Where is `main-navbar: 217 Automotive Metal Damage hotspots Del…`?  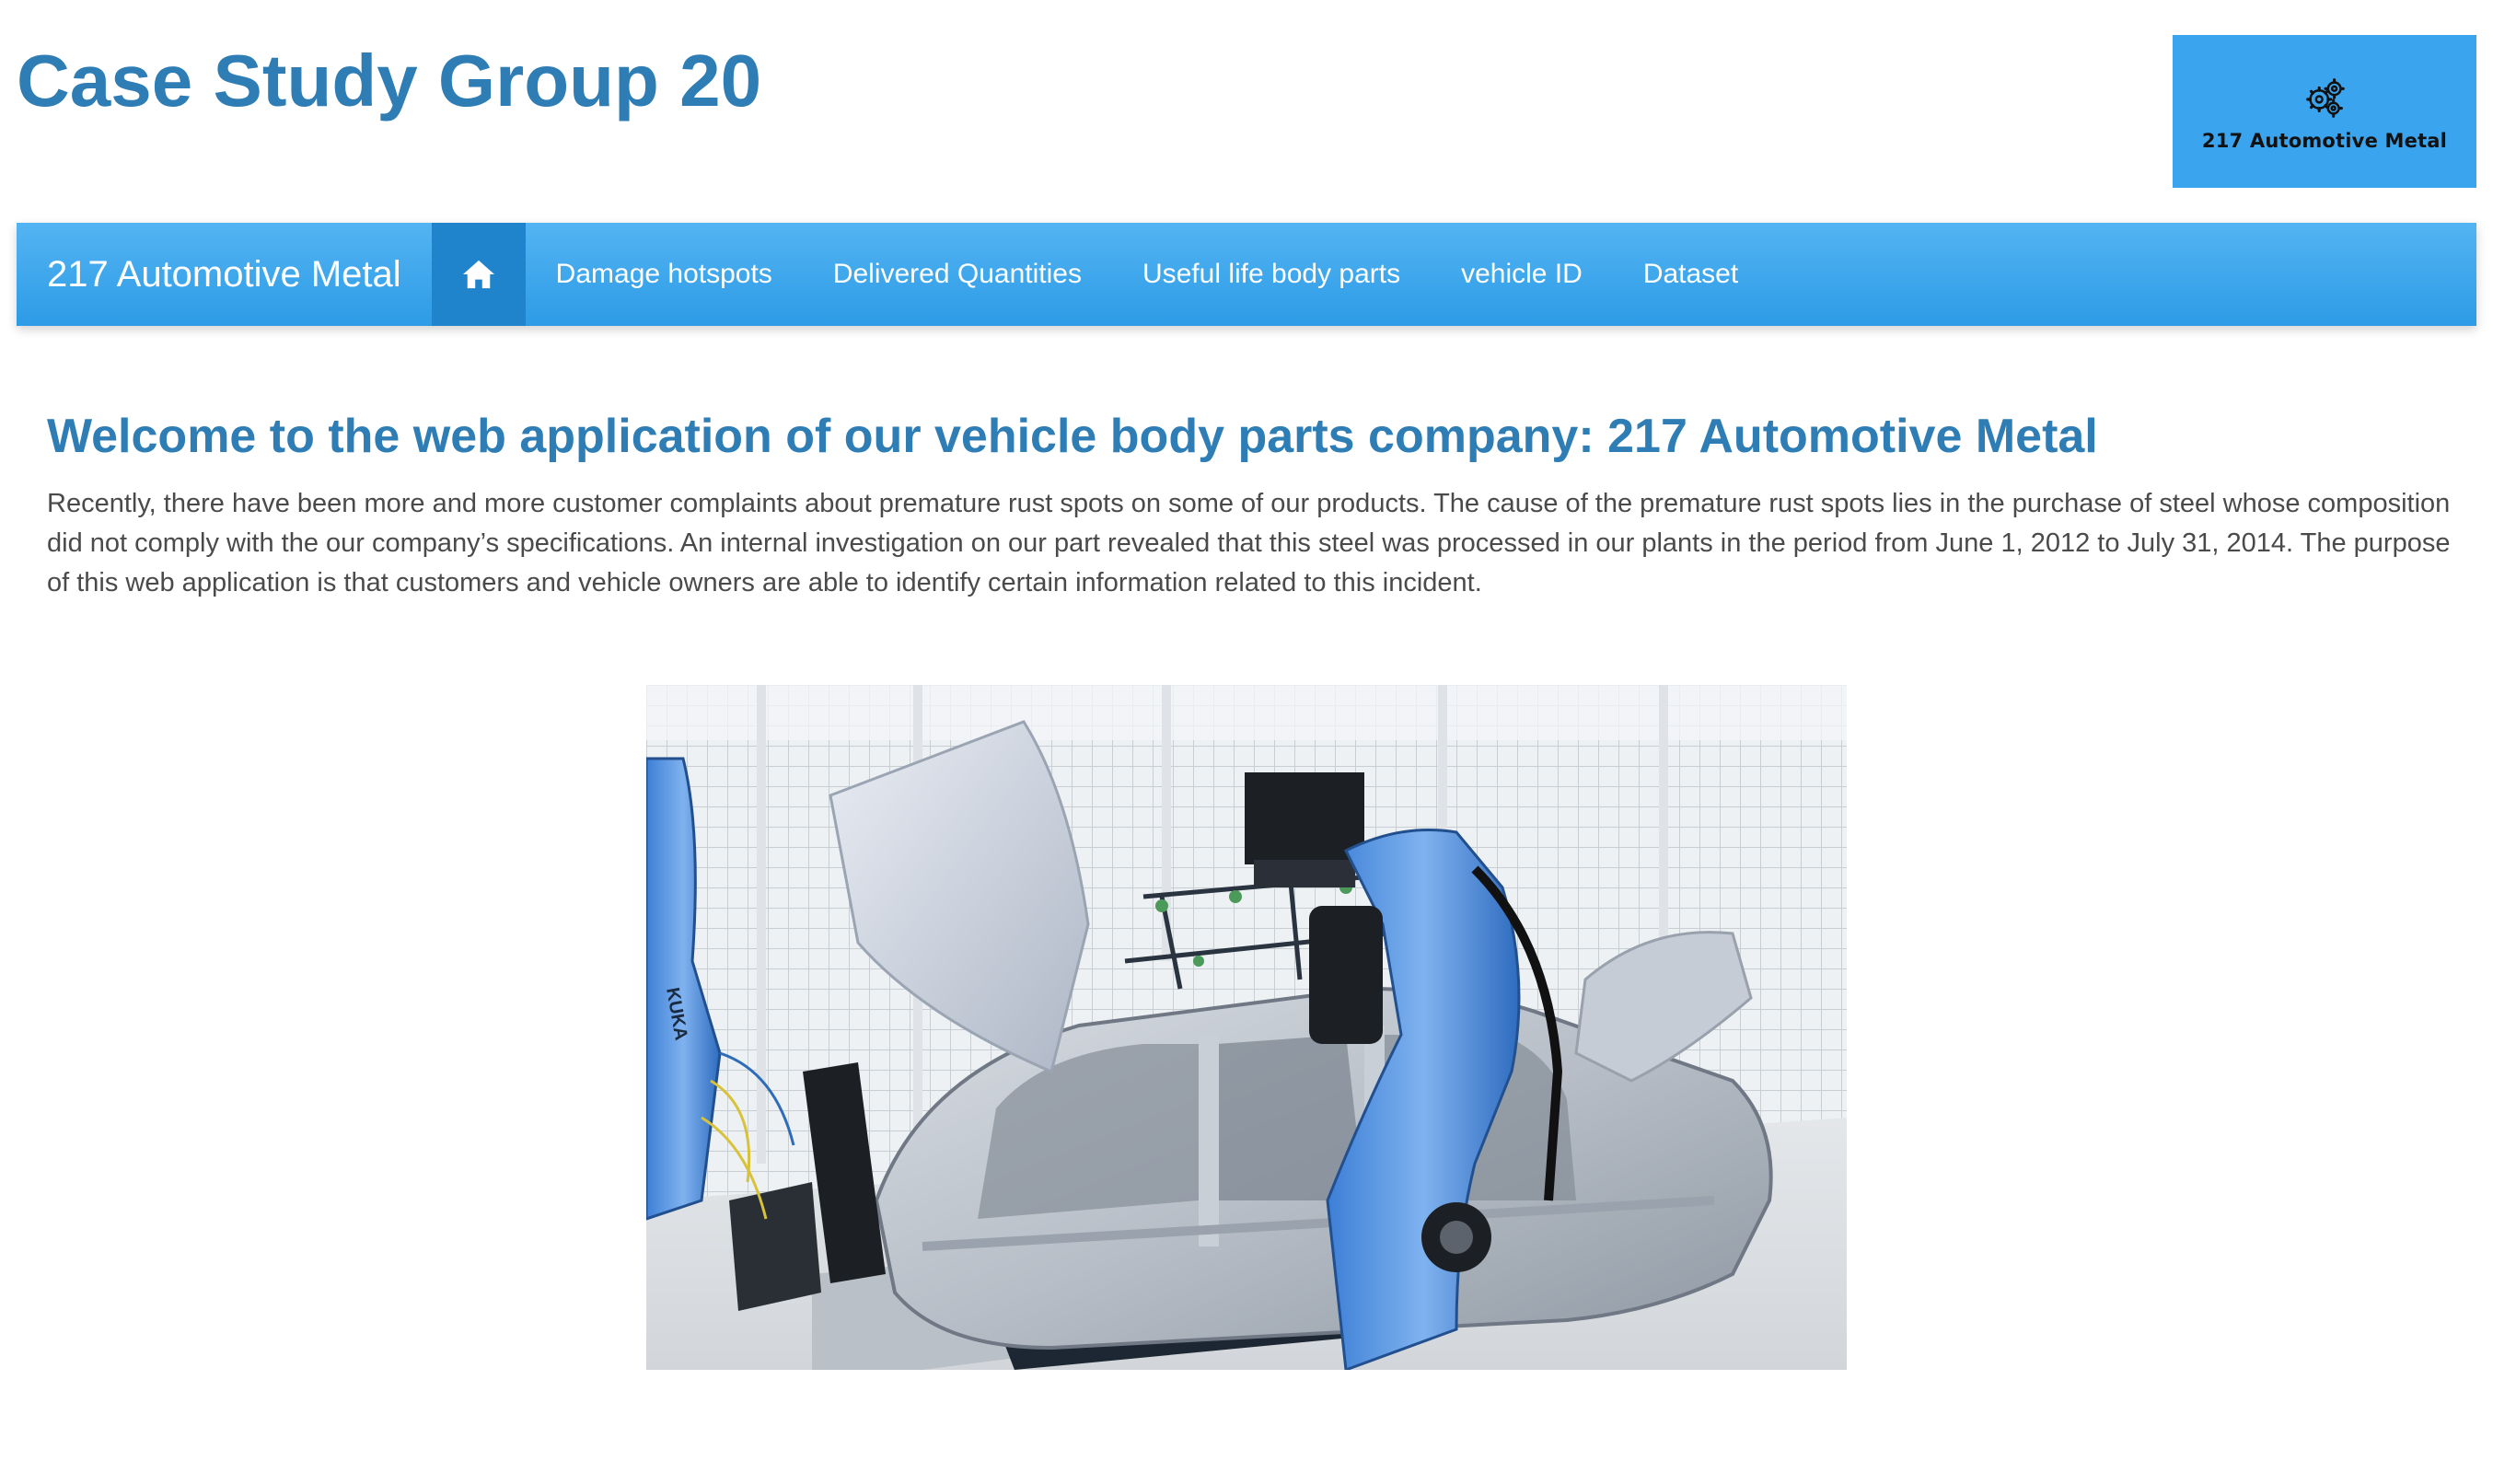 main-navbar: 217 Automotive Metal Damage hotspots Del… is located at coordinates (1246, 274).